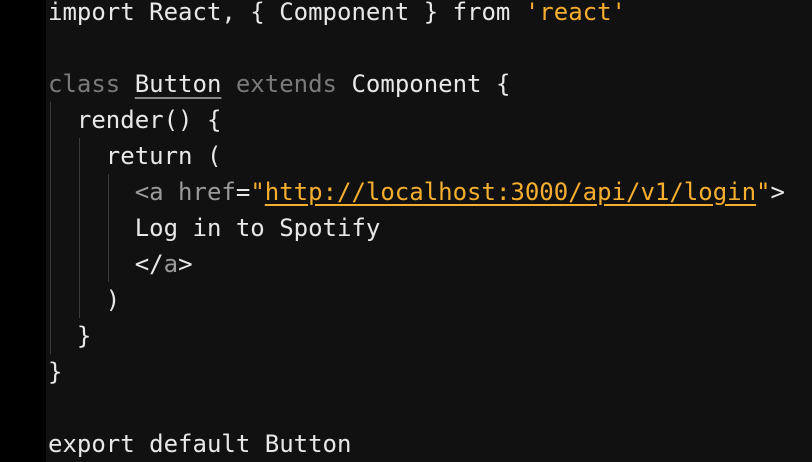  I want to click on attribute-name: href, so click(199, 192).